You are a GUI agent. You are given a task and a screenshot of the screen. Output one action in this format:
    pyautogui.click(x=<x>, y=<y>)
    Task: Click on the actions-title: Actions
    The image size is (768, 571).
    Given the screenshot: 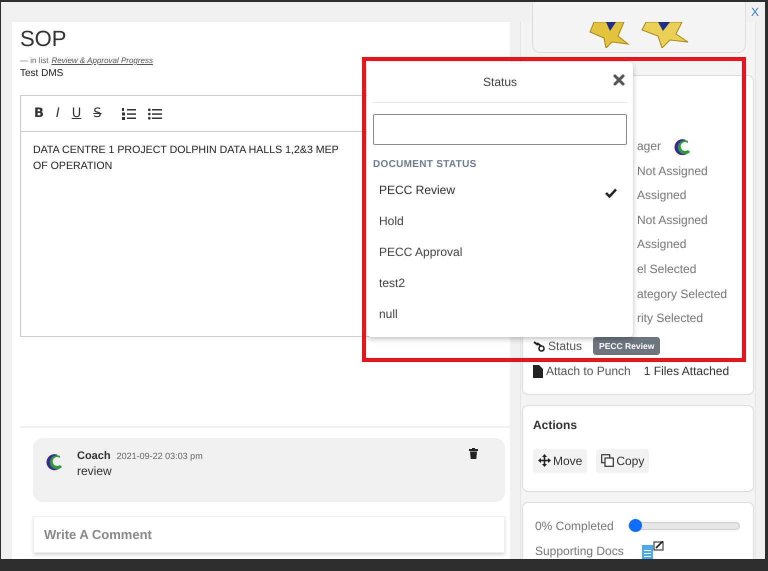 What is the action you would take?
    pyautogui.click(x=555, y=425)
    